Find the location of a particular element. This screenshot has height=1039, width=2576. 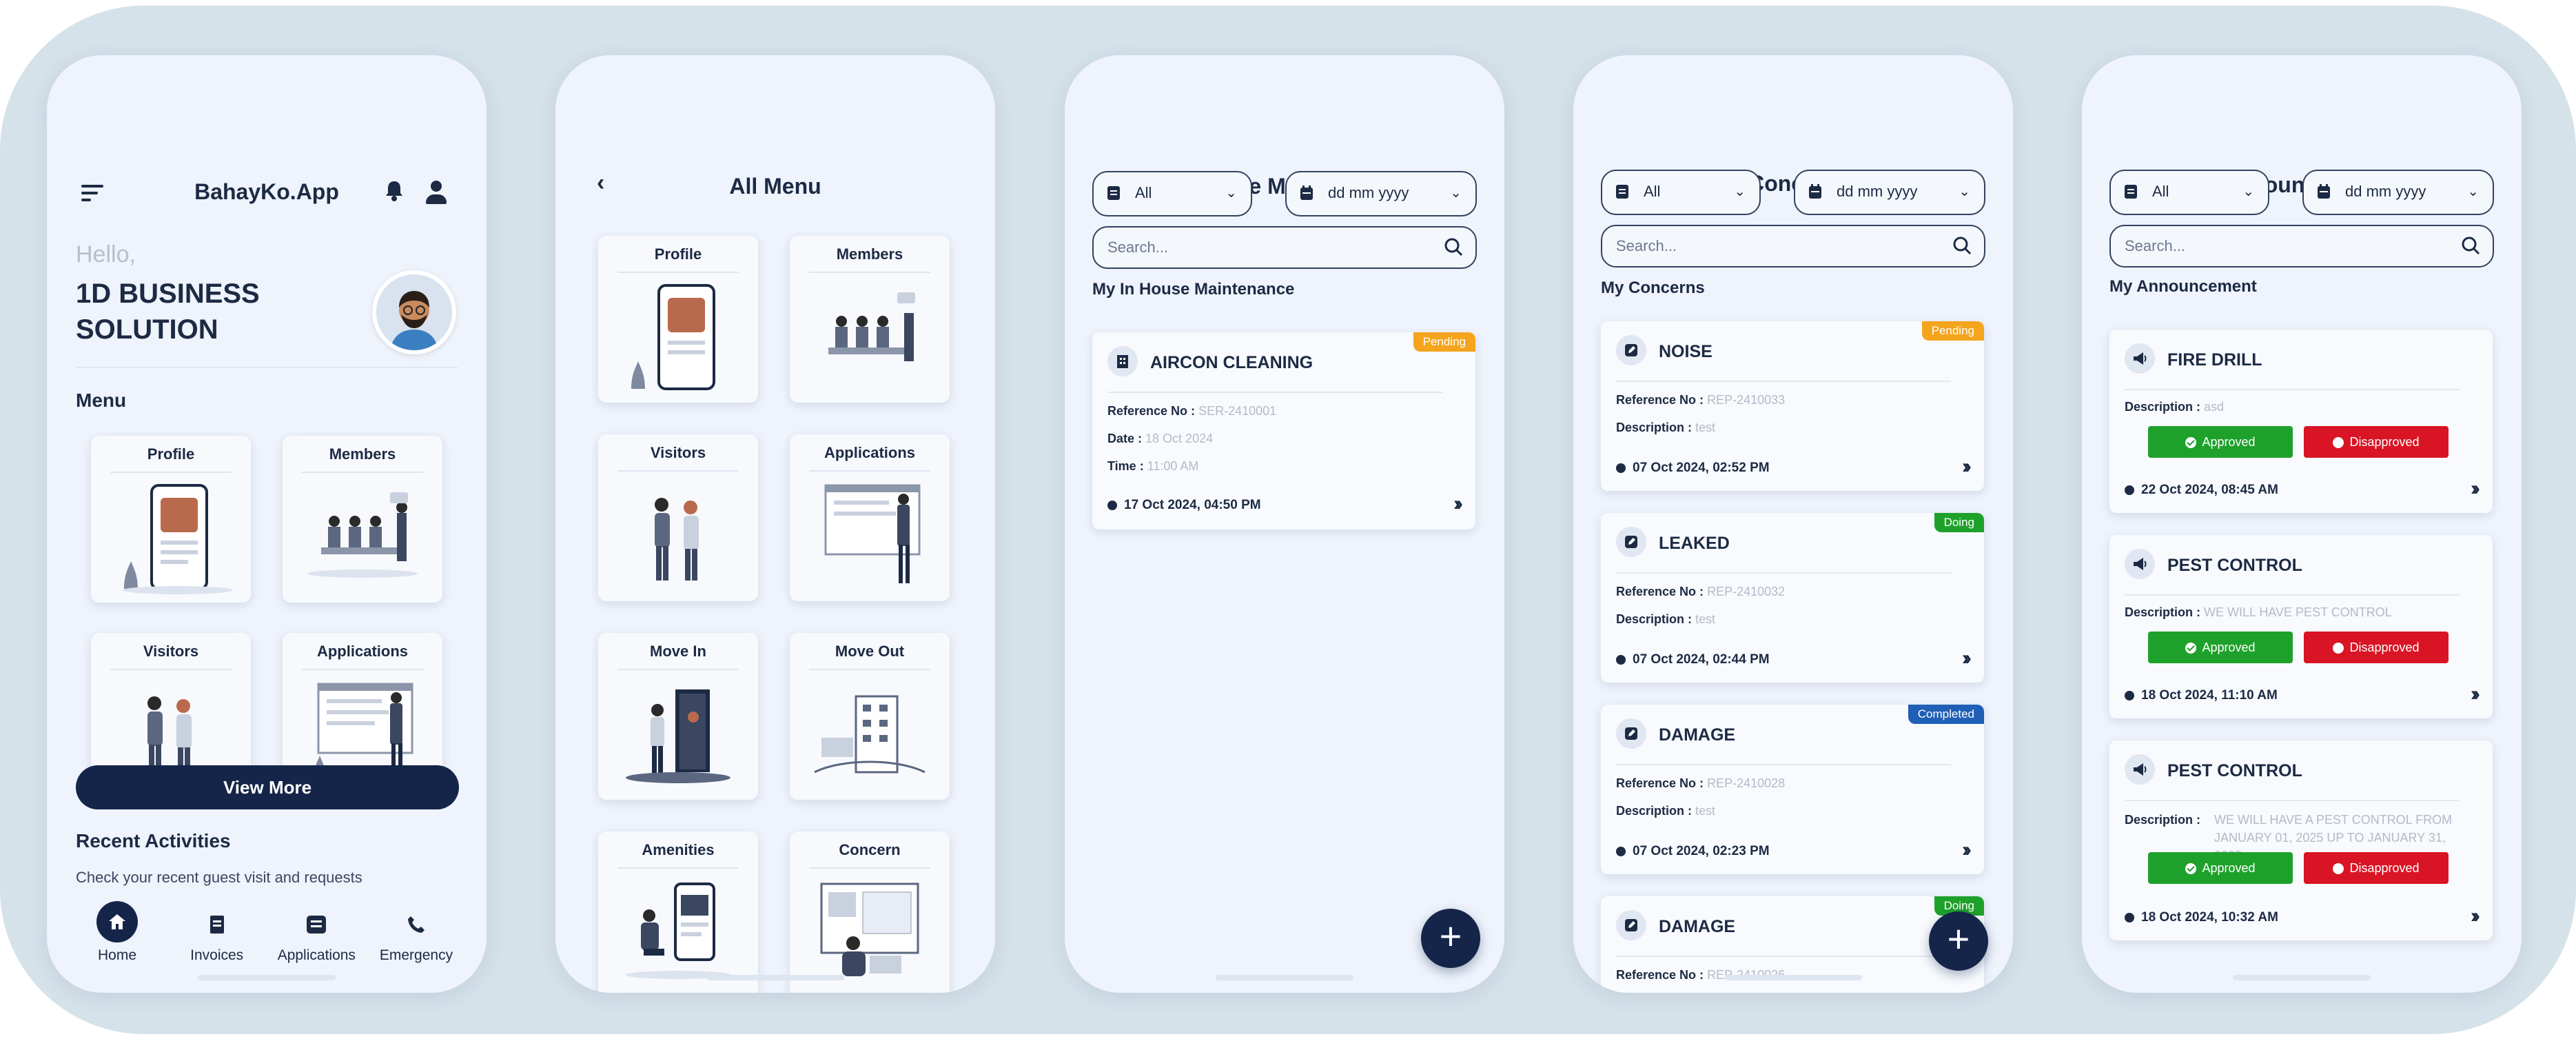

menu-tile-move-out: Move Out is located at coordinates (870, 716).